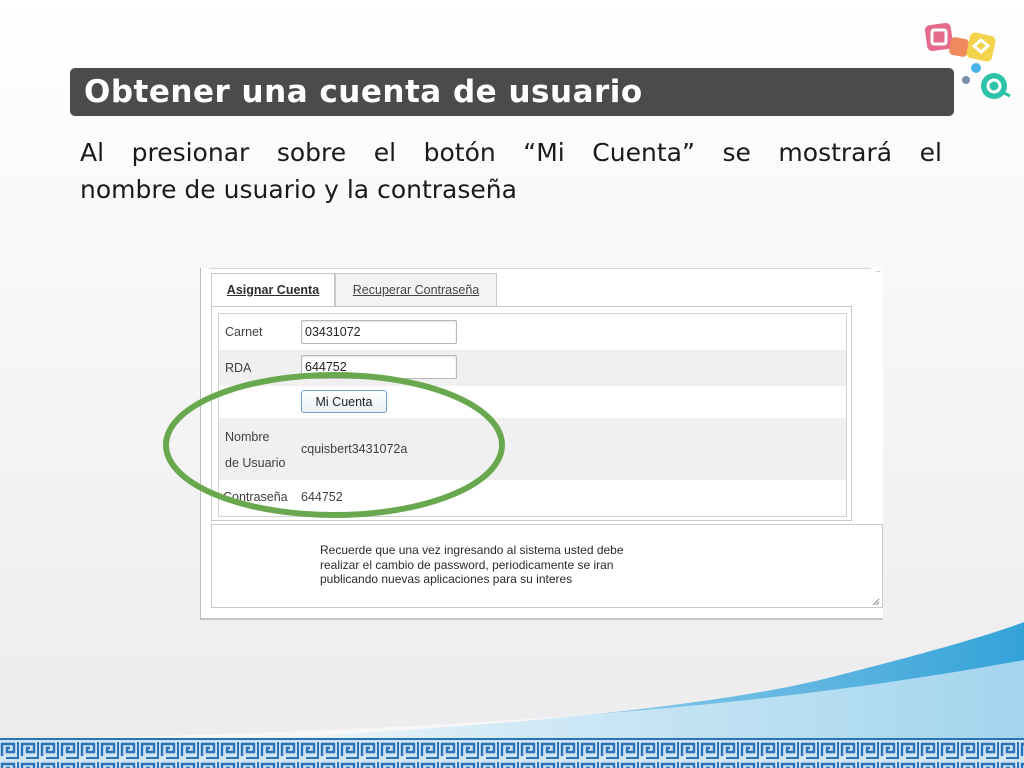 Image resolution: width=1024 pixels, height=768 pixels. What do you see at coordinates (298, 189) in the screenshot?
I see `description-line-2: nombre de usuario y la contraseña` at bounding box center [298, 189].